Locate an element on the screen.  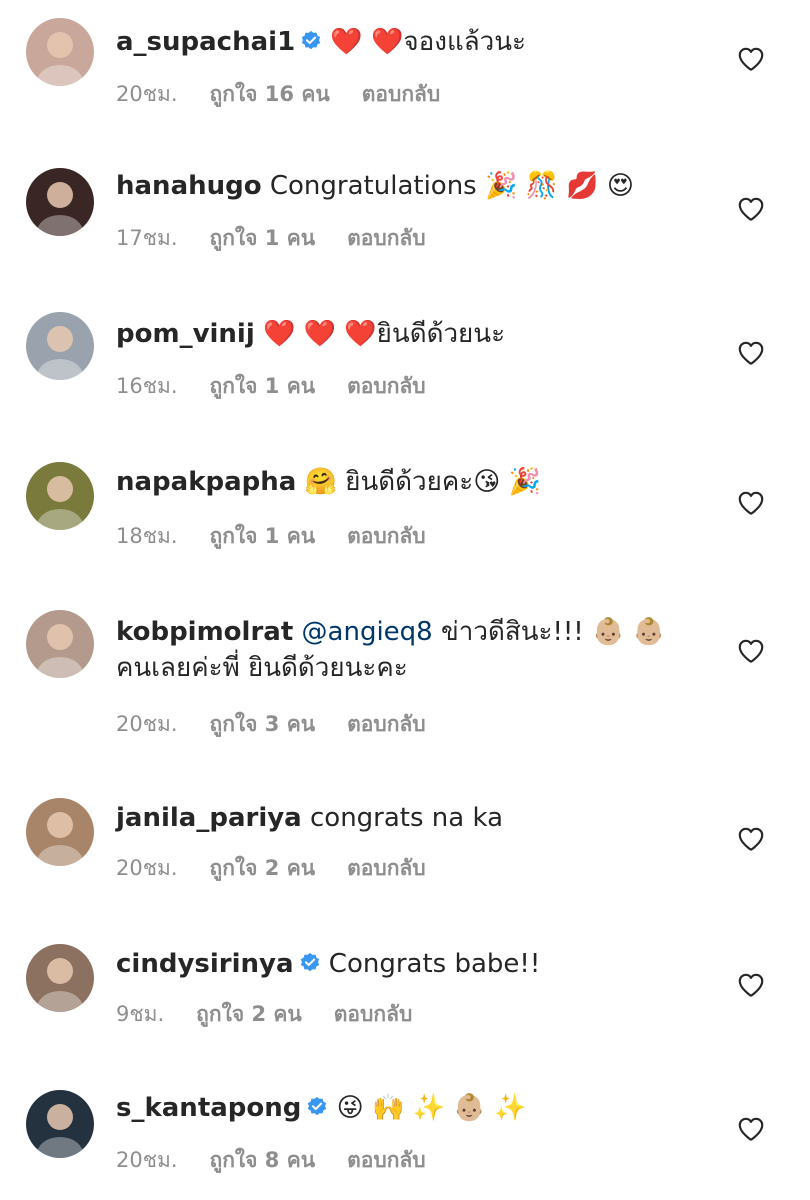
comment-meta: 20ชม. ถูกใจ 16 คน ตอบกลับ is located at coordinates (294, 94).